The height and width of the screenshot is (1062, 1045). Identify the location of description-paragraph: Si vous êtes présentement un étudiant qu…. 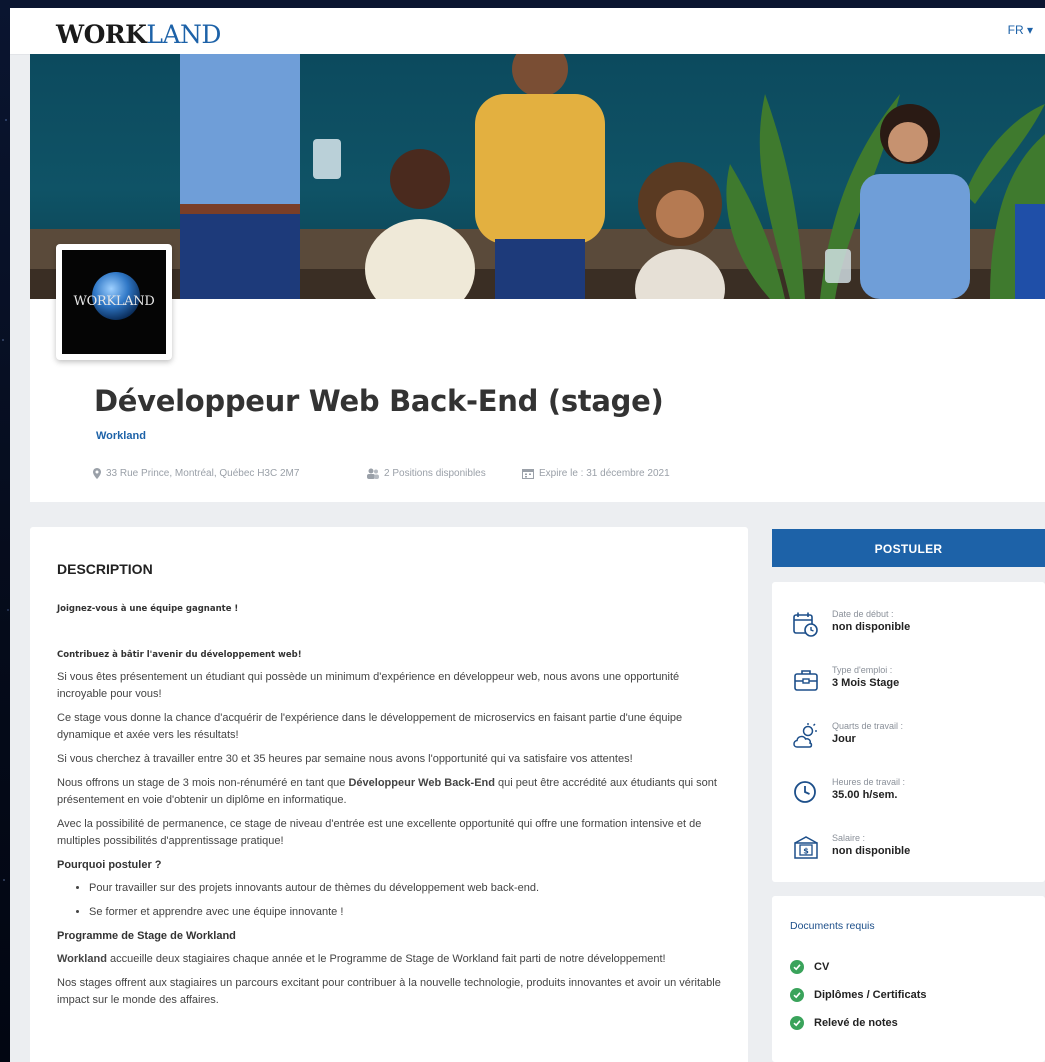
(368, 685).